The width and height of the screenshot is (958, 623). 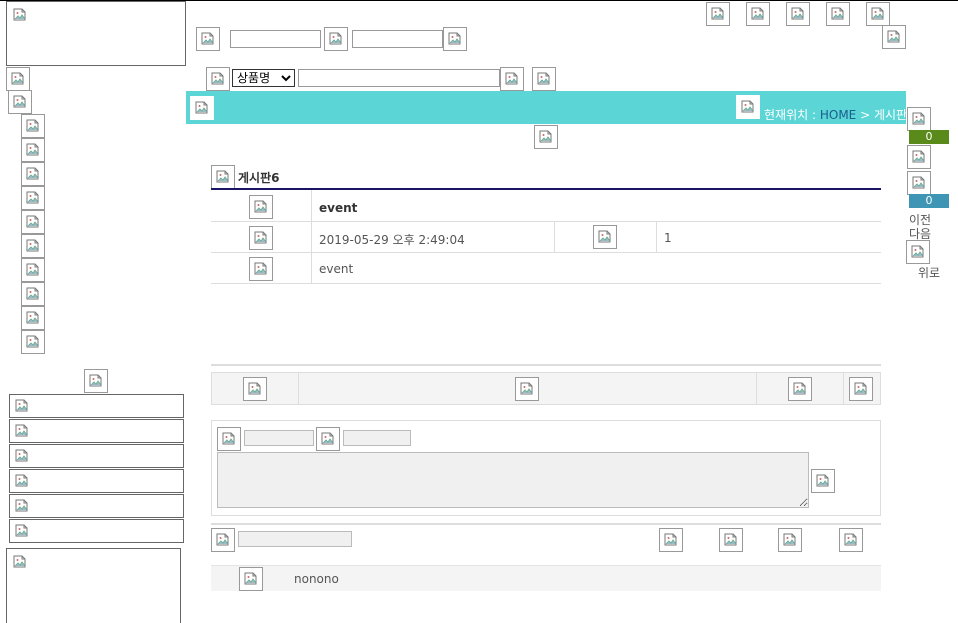 What do you see at coordinates (295, 539) in the screenshot?
I see `comment-search-input` at bounding box center [295, 539].